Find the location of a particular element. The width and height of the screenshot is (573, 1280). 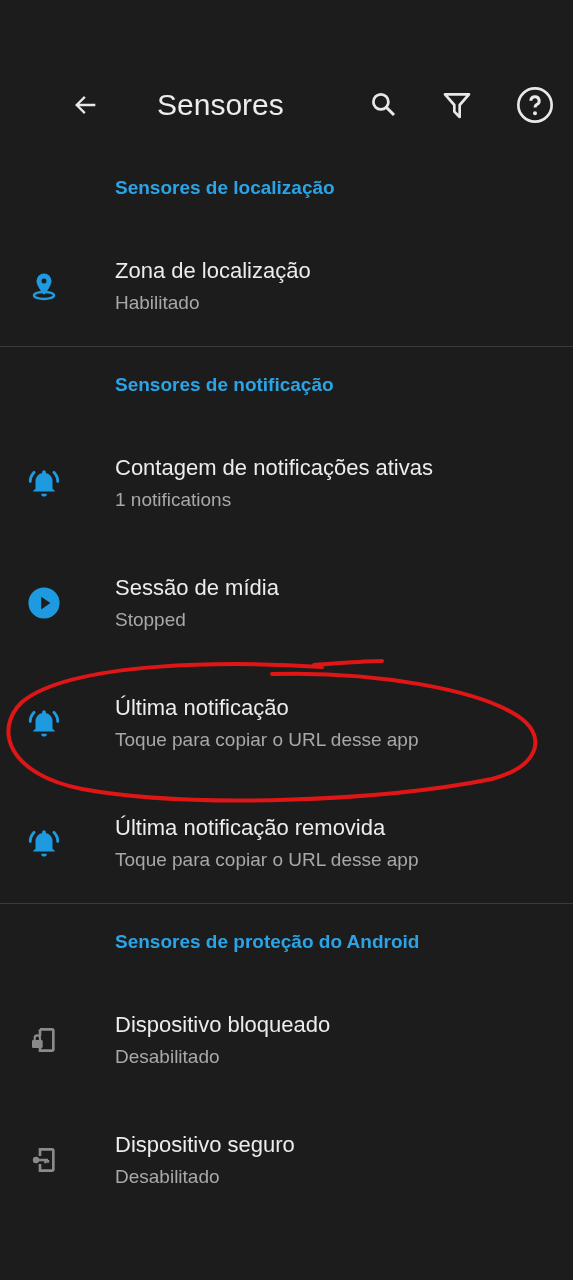

item-title: Sessão de mídia is located at coordinates (197, 588).